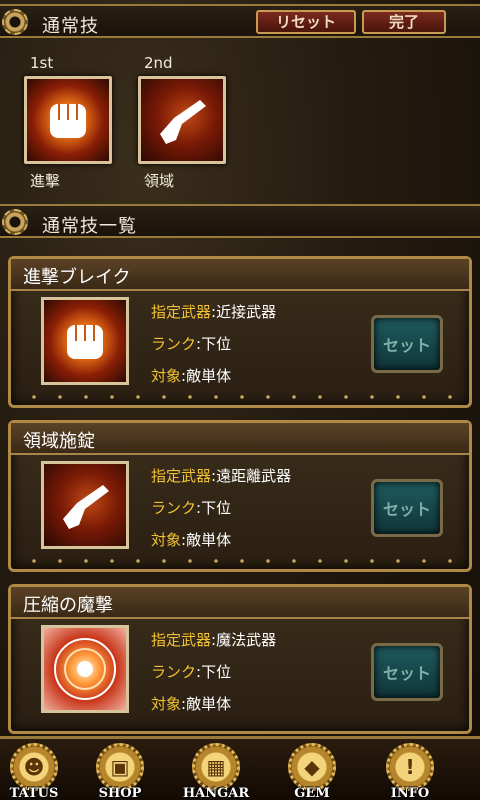 This screenshot has height=800, width=480. Describe the element at coordinates (240, 439) in the screenshot. I see `skill-name: 領域施錠` at that location.